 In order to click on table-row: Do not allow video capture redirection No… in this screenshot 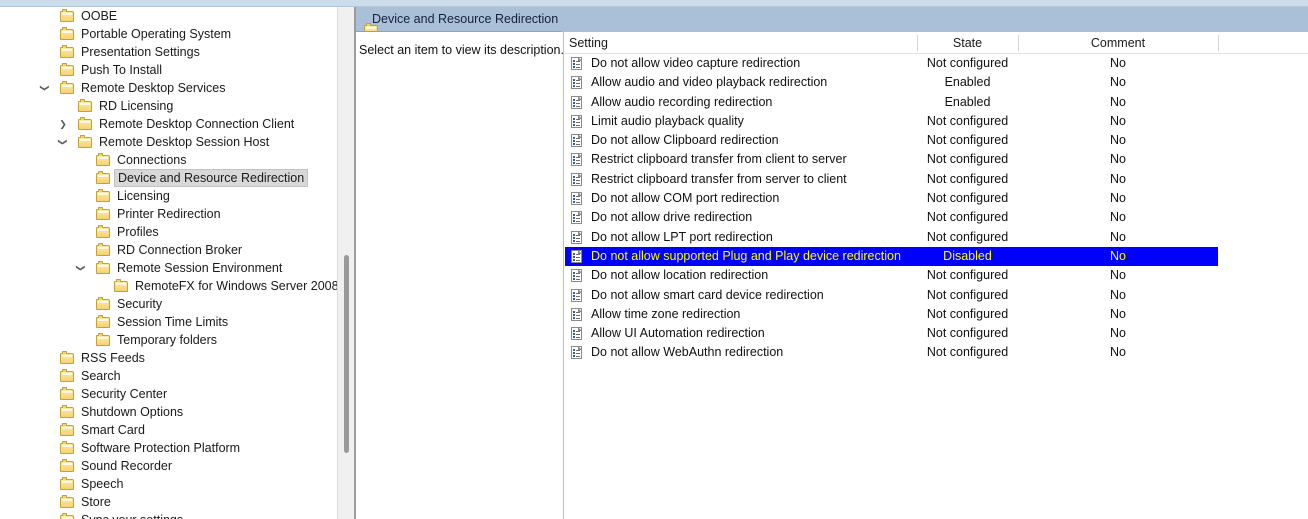, I will do `click(936, 63)`.